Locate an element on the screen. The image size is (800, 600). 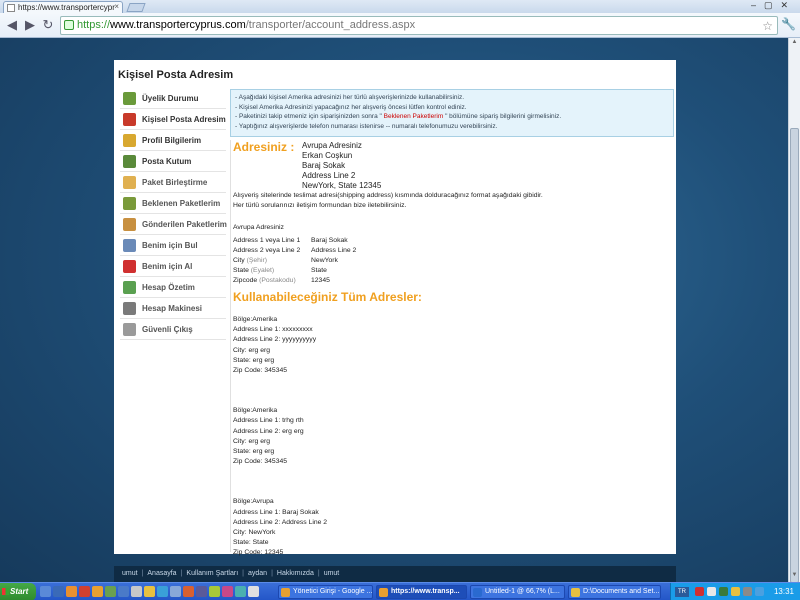
ie-icon is located at coordinates (58, 591).